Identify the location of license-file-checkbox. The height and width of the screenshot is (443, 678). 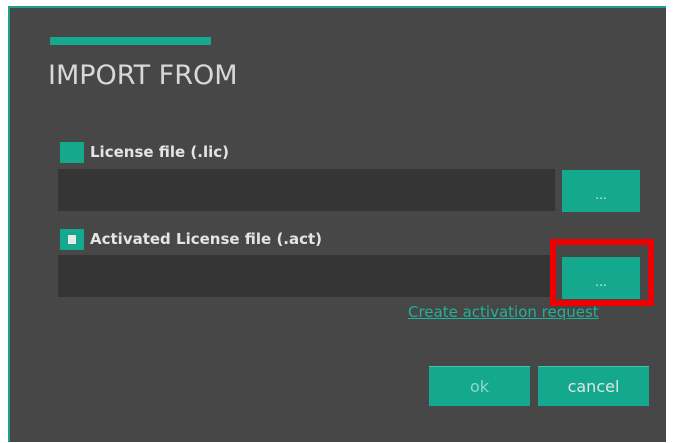
(72, 152).